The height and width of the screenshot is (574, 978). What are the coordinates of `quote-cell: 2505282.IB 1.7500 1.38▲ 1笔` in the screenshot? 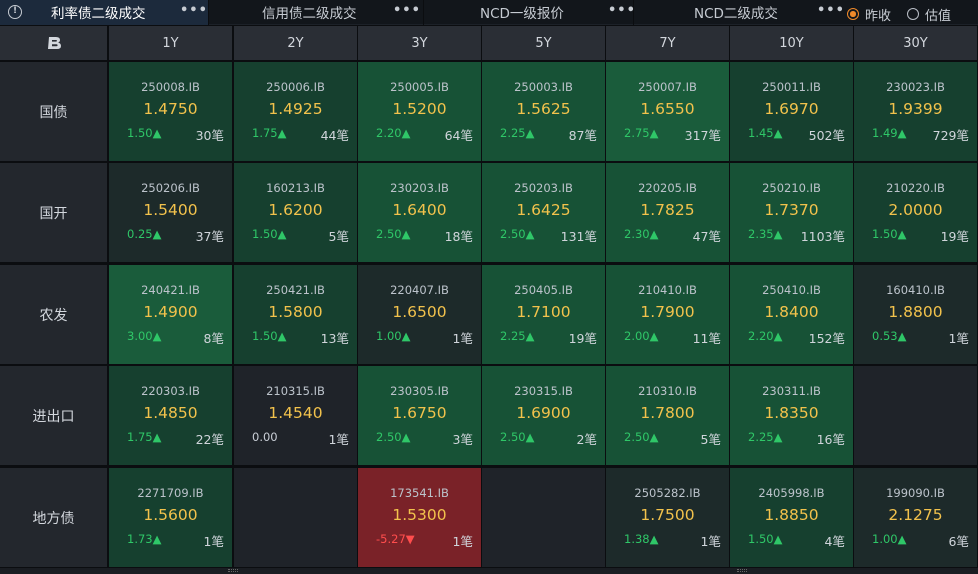 It's located at (667, 517).